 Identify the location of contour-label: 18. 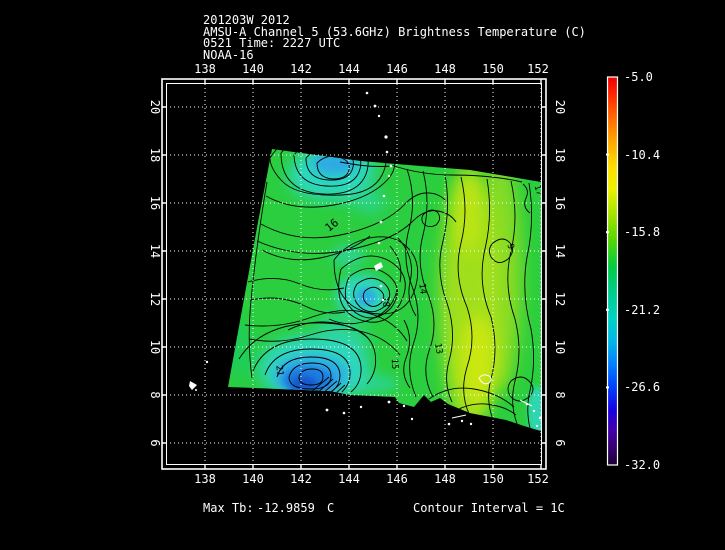
(385, 302).